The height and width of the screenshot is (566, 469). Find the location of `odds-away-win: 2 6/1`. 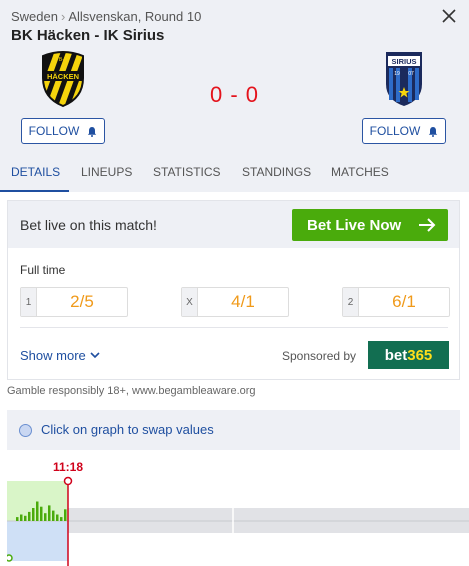

odds-away-win: 2 6/1 is located at coordinates (396, 302).